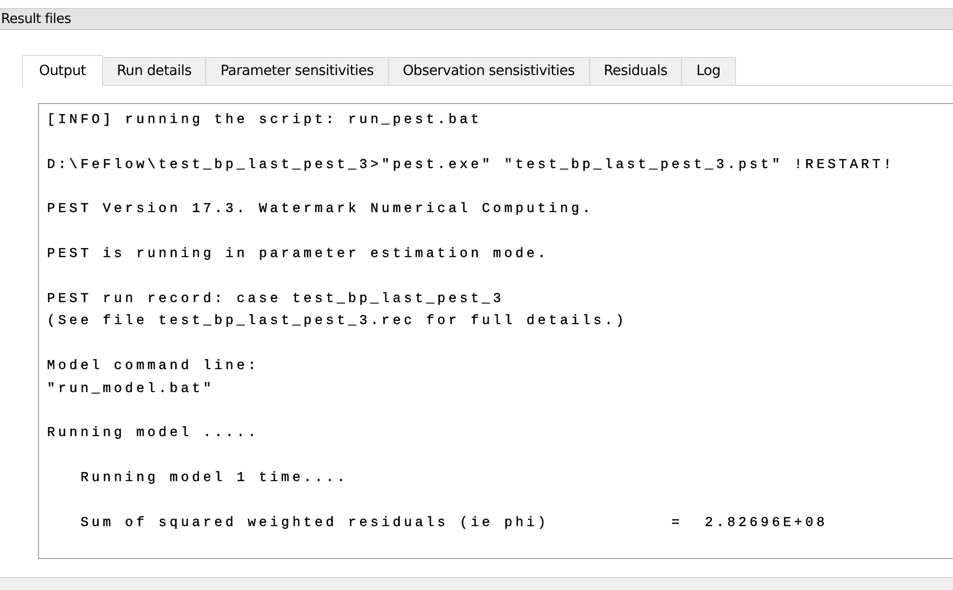  Describe the element at coordinates (709, 70) in the screenshot. I see `tab: Log` at that location.